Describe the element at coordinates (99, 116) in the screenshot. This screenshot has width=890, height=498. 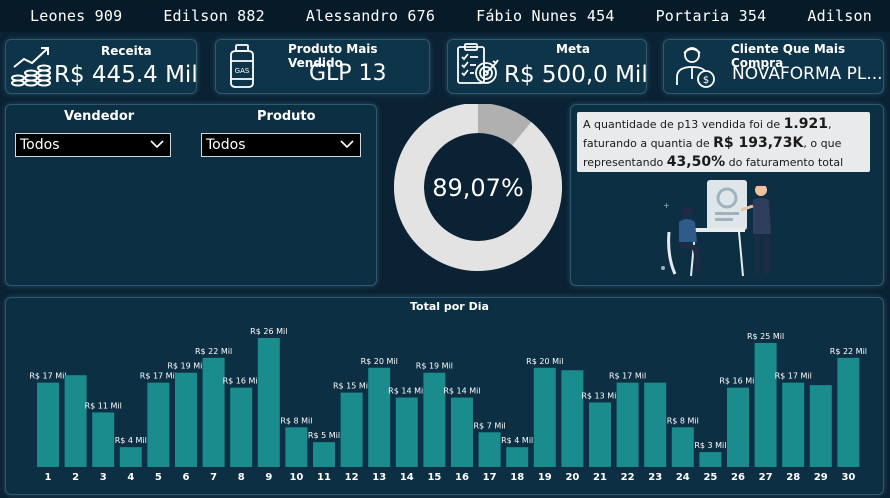
I see `vendedor-label: Vendedor` at that location.